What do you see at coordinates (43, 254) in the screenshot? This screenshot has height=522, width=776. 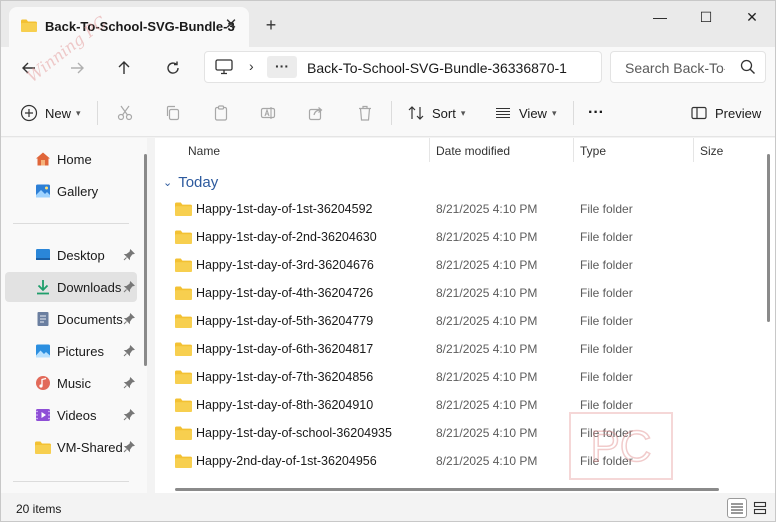 I see `desktop-icon` at bounding box center [43, 254].